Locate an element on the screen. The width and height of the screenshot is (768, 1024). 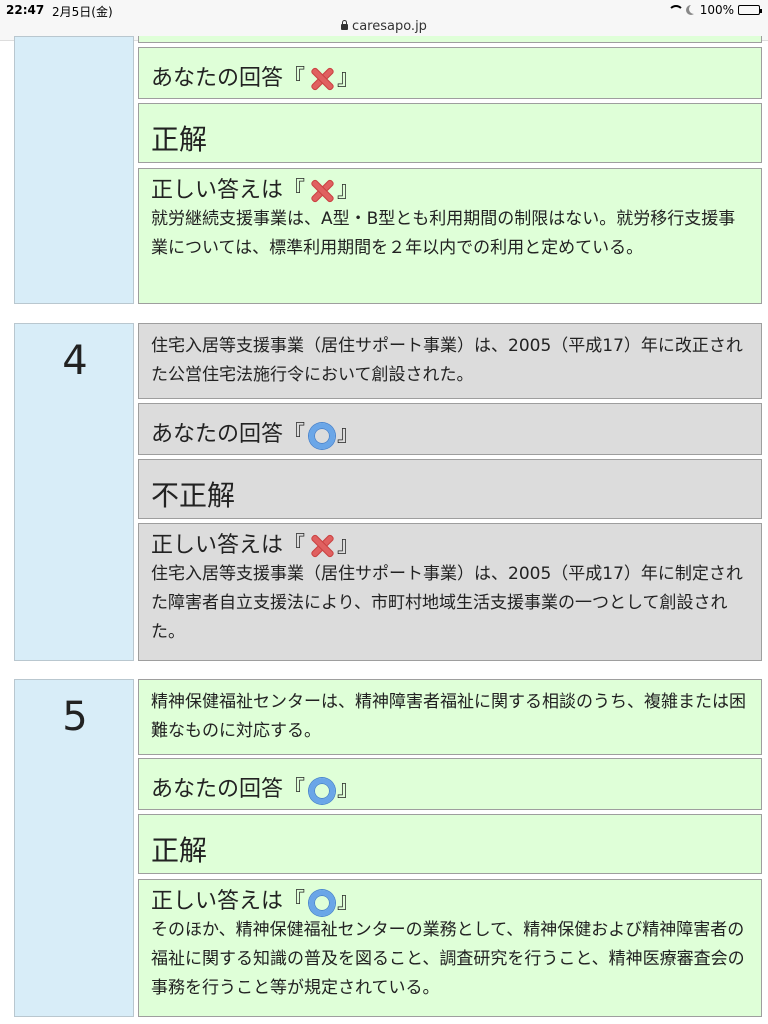
wifi-icon is located at coordinates (675, 10).